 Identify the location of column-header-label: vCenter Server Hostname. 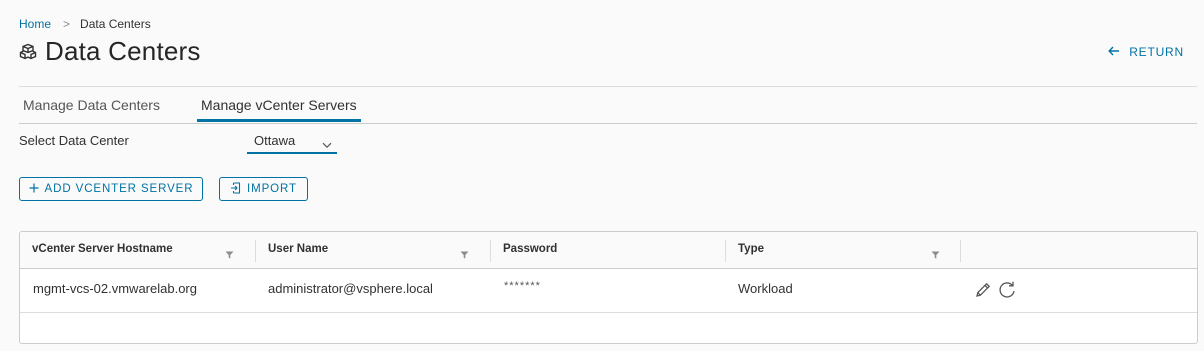
(102, 249).